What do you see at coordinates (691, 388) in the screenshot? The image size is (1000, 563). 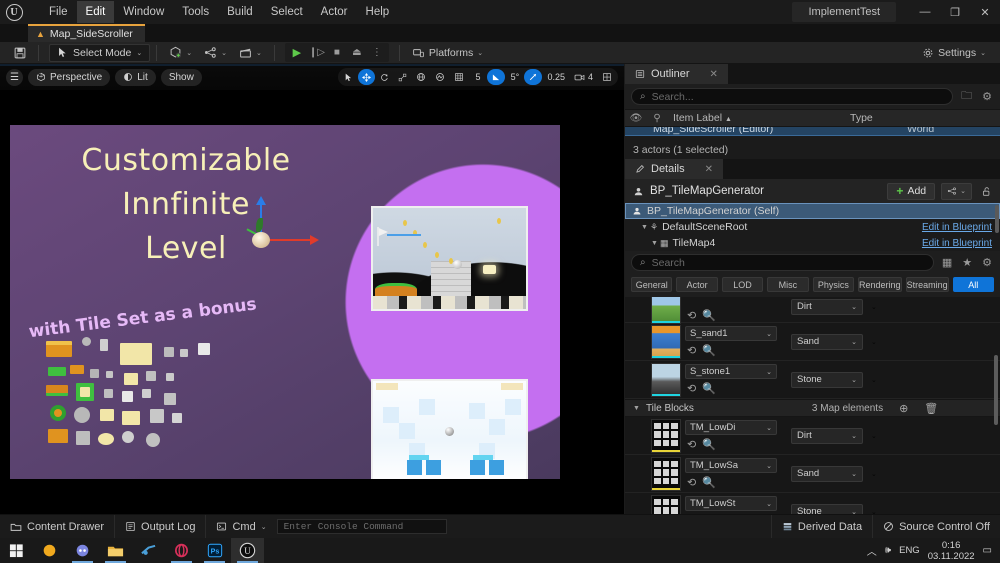 I see `reset-asset-icon-stone: ⟲` at bounding box center [691, 388].